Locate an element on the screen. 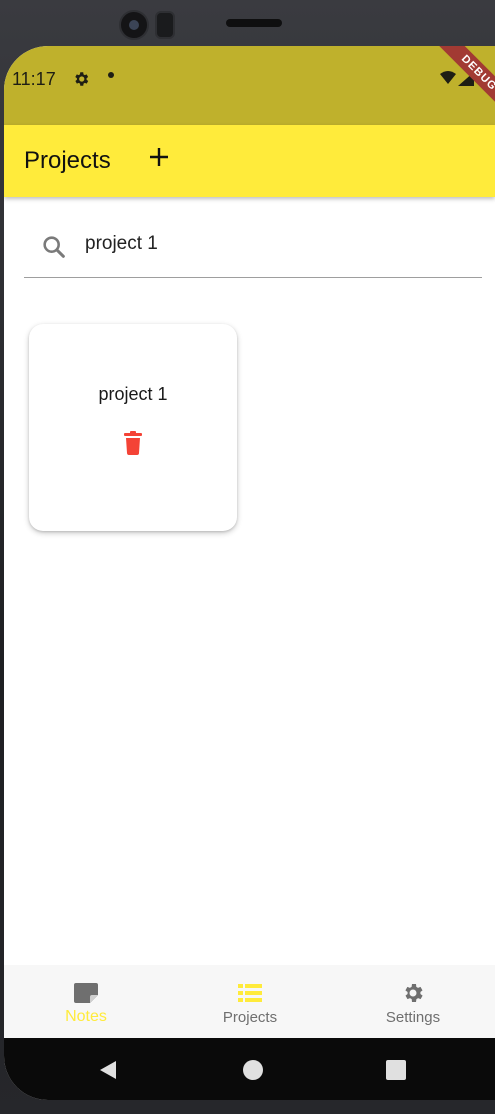 This screenshot has width=495, height=1114. notification-dot-icon is located at coordinates (111, 75).